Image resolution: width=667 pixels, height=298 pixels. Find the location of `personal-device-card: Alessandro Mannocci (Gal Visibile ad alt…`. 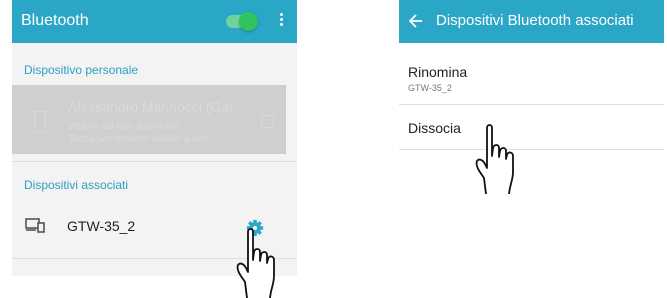

personal-device-card: Alessandro Mannocci (Gal Visibile ad alt… is located at coordinates (149, 119).